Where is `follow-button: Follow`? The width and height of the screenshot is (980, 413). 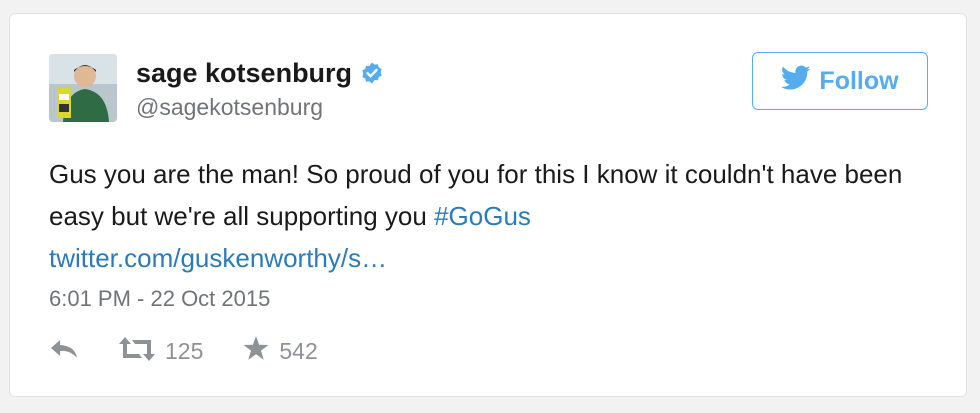 follow-button: Follow is located at coordinates (840, 81).